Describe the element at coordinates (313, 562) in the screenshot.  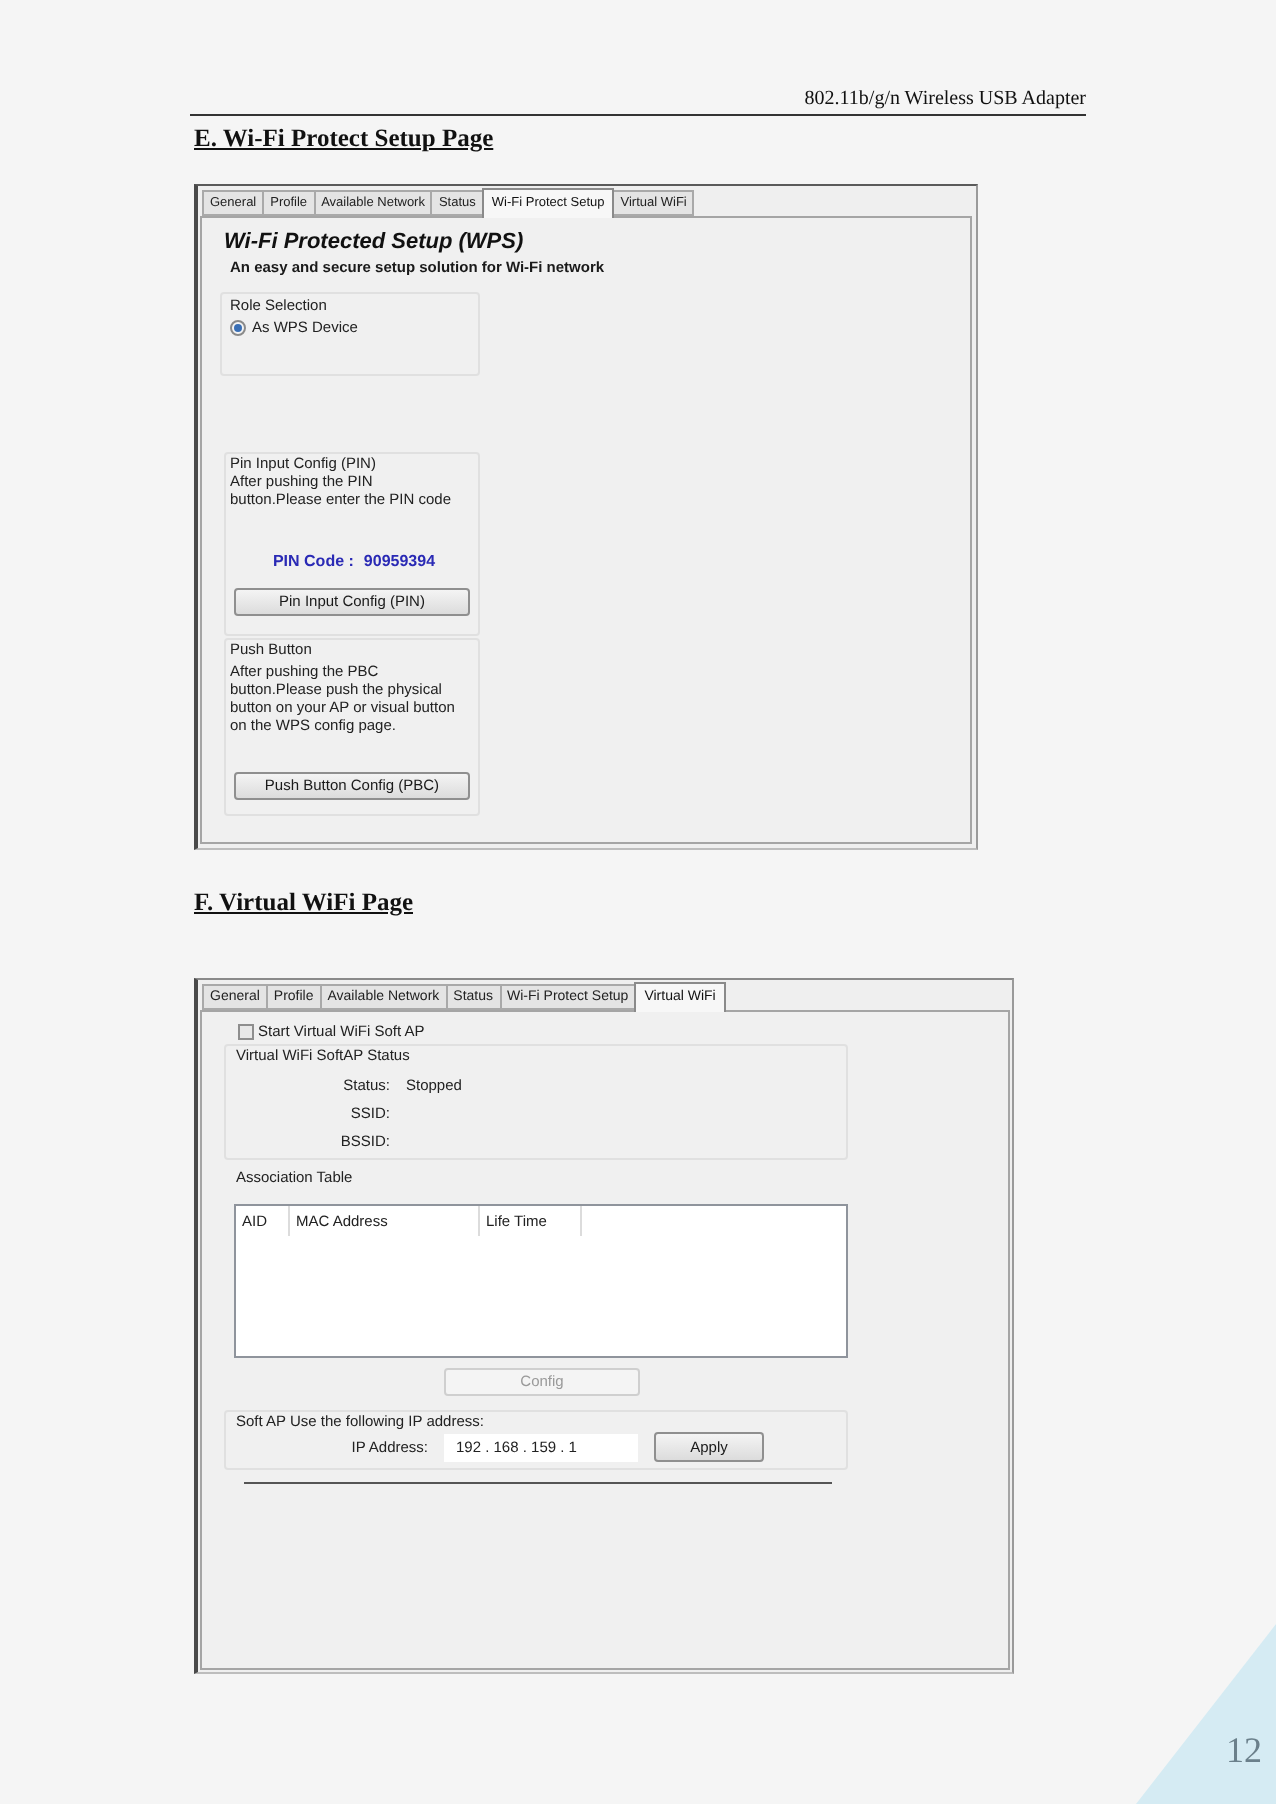
I see `pin-code-label: PIN Code :` at that location.